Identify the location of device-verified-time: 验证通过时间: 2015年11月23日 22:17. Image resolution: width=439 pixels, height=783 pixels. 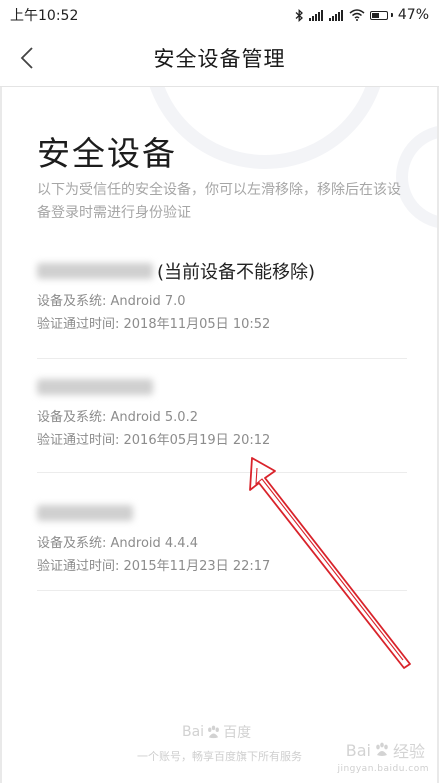
(154, 566).